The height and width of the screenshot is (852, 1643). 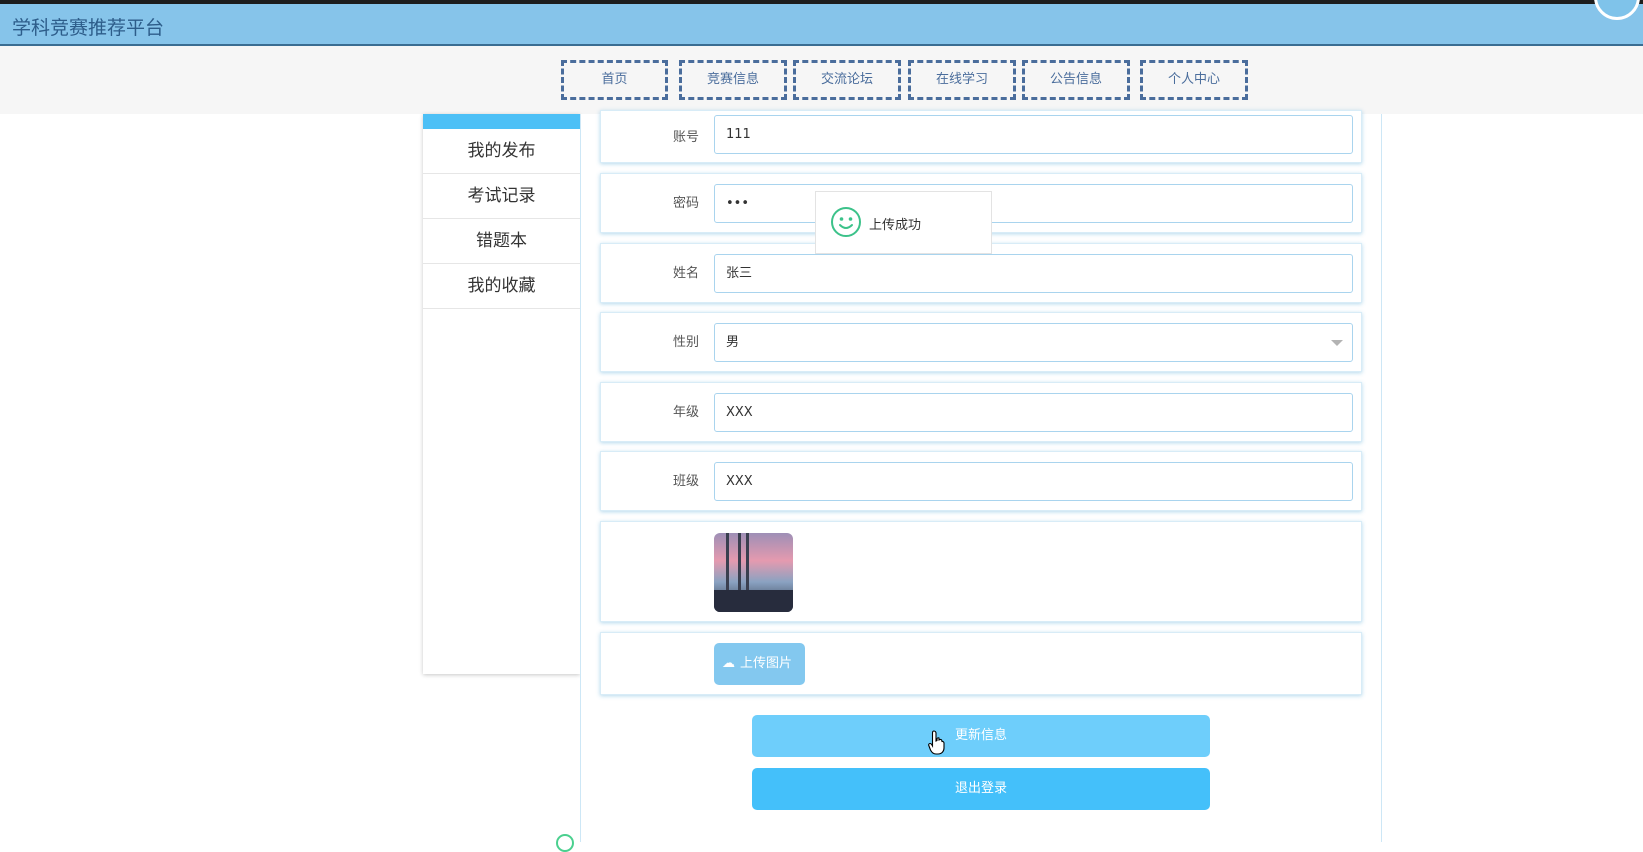 What do you see at coordinates (501, 241) in the screenshot?
I see `sidebar-item-wrong-questions: 错题本` at bounding box center [501, 241].